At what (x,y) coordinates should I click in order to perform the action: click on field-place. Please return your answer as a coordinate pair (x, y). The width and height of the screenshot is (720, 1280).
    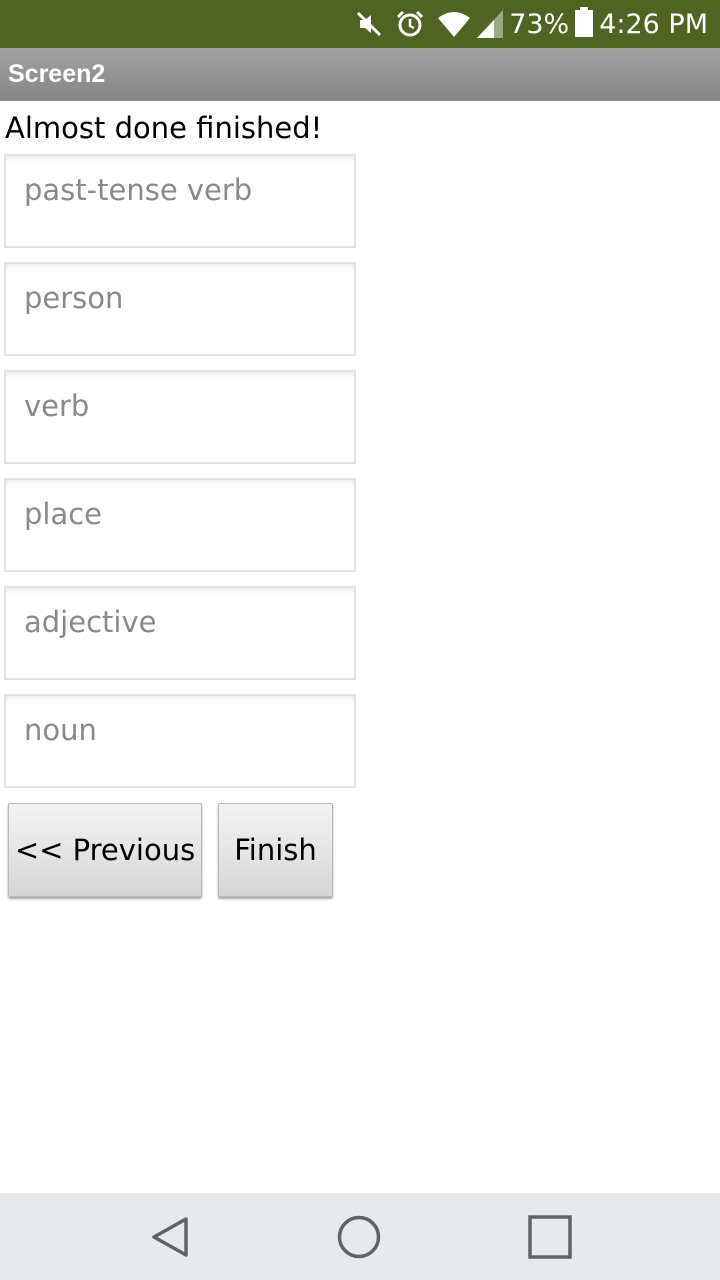
    Looking at the image, I should click on (180, 525).